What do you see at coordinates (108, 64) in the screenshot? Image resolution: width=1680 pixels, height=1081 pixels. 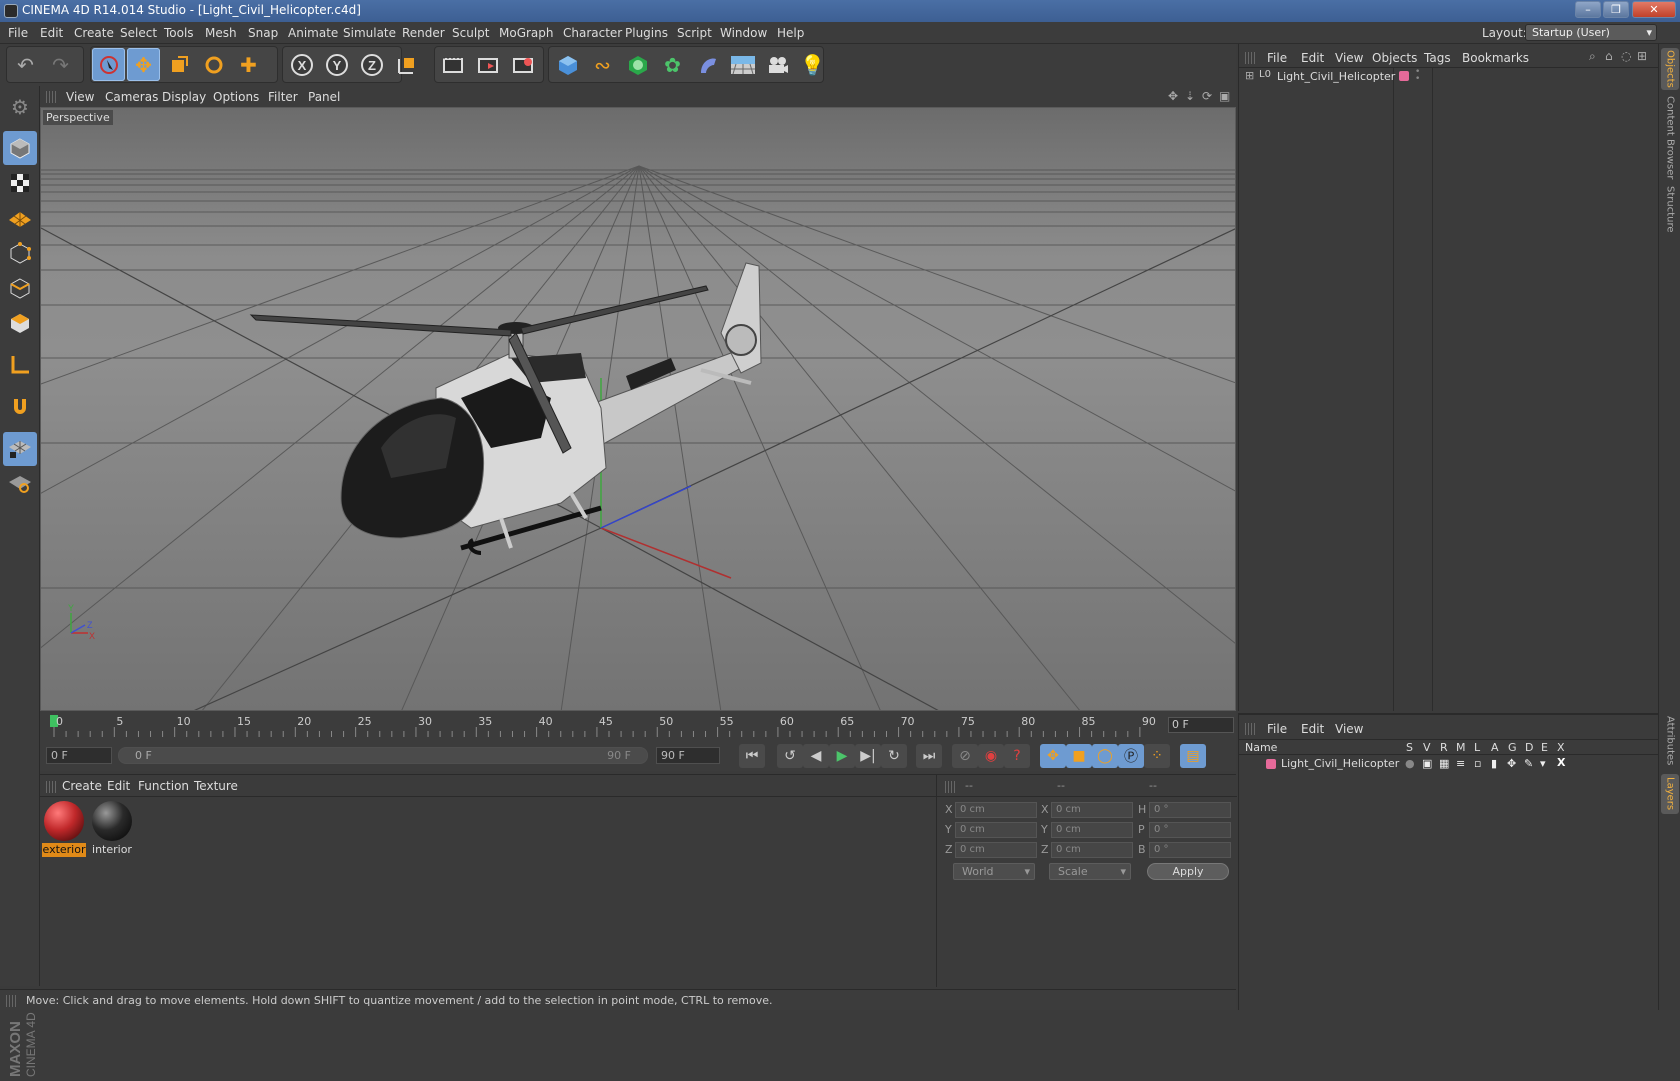 I see `live-selection-icon` at bounding box center [108, 64].